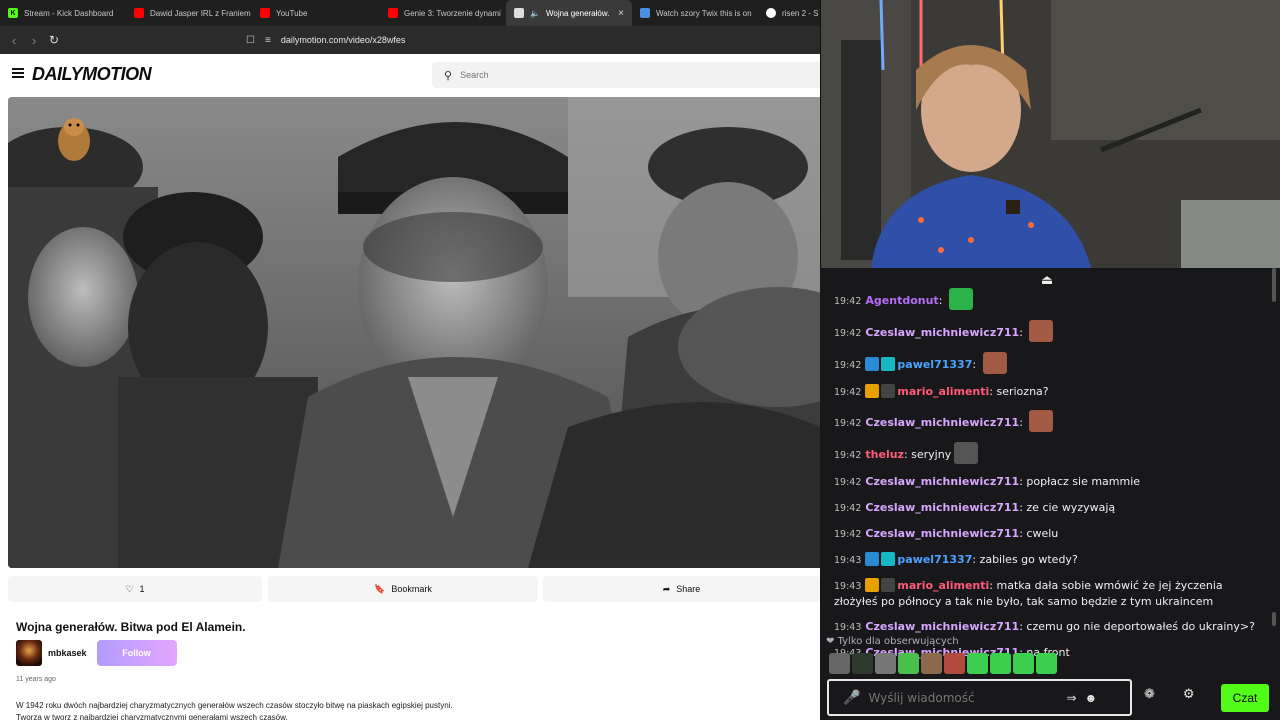 Image resolution: width=1280 pixels, height=720 pixels. What do you see at coordinates (92, 74) in the screenshot?
I see `dailymotion-logo: DAILYMOTION` at bounding box center [92, 74].